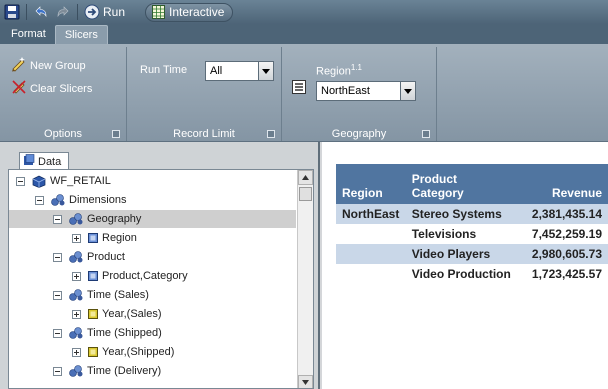 This screenshot has width=608, height=389. Describe the element at coordinates (562, 274) in the screenshot. I see `cell-revenue: 1,723,425.57` at that location.